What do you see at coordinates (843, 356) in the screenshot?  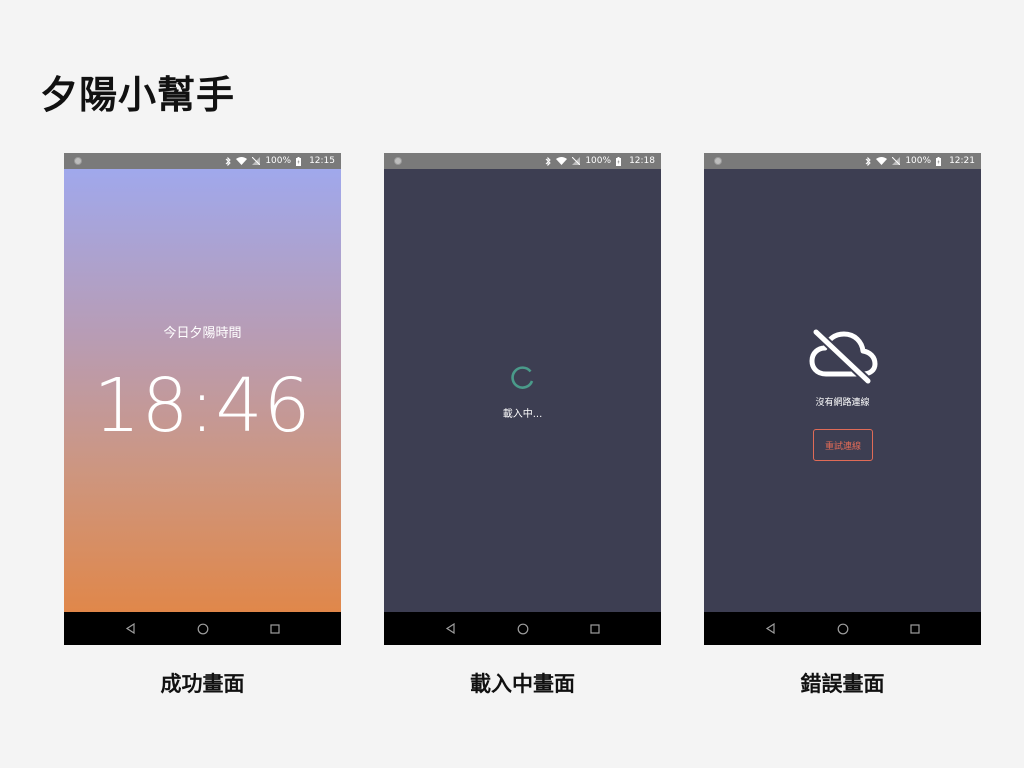 I see `cloud-off-icon` at bounding box center [843, 356].